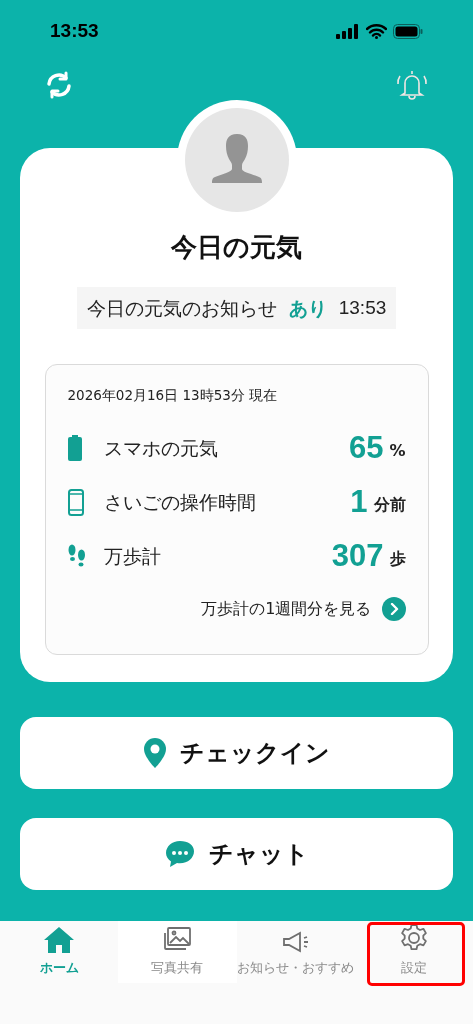 This screenshot has width=473, height=1024. What do you see at coordinates (236, 247) in the screenshot?
I see `card-title: 今日の元気` at bounding box center [236, 247].